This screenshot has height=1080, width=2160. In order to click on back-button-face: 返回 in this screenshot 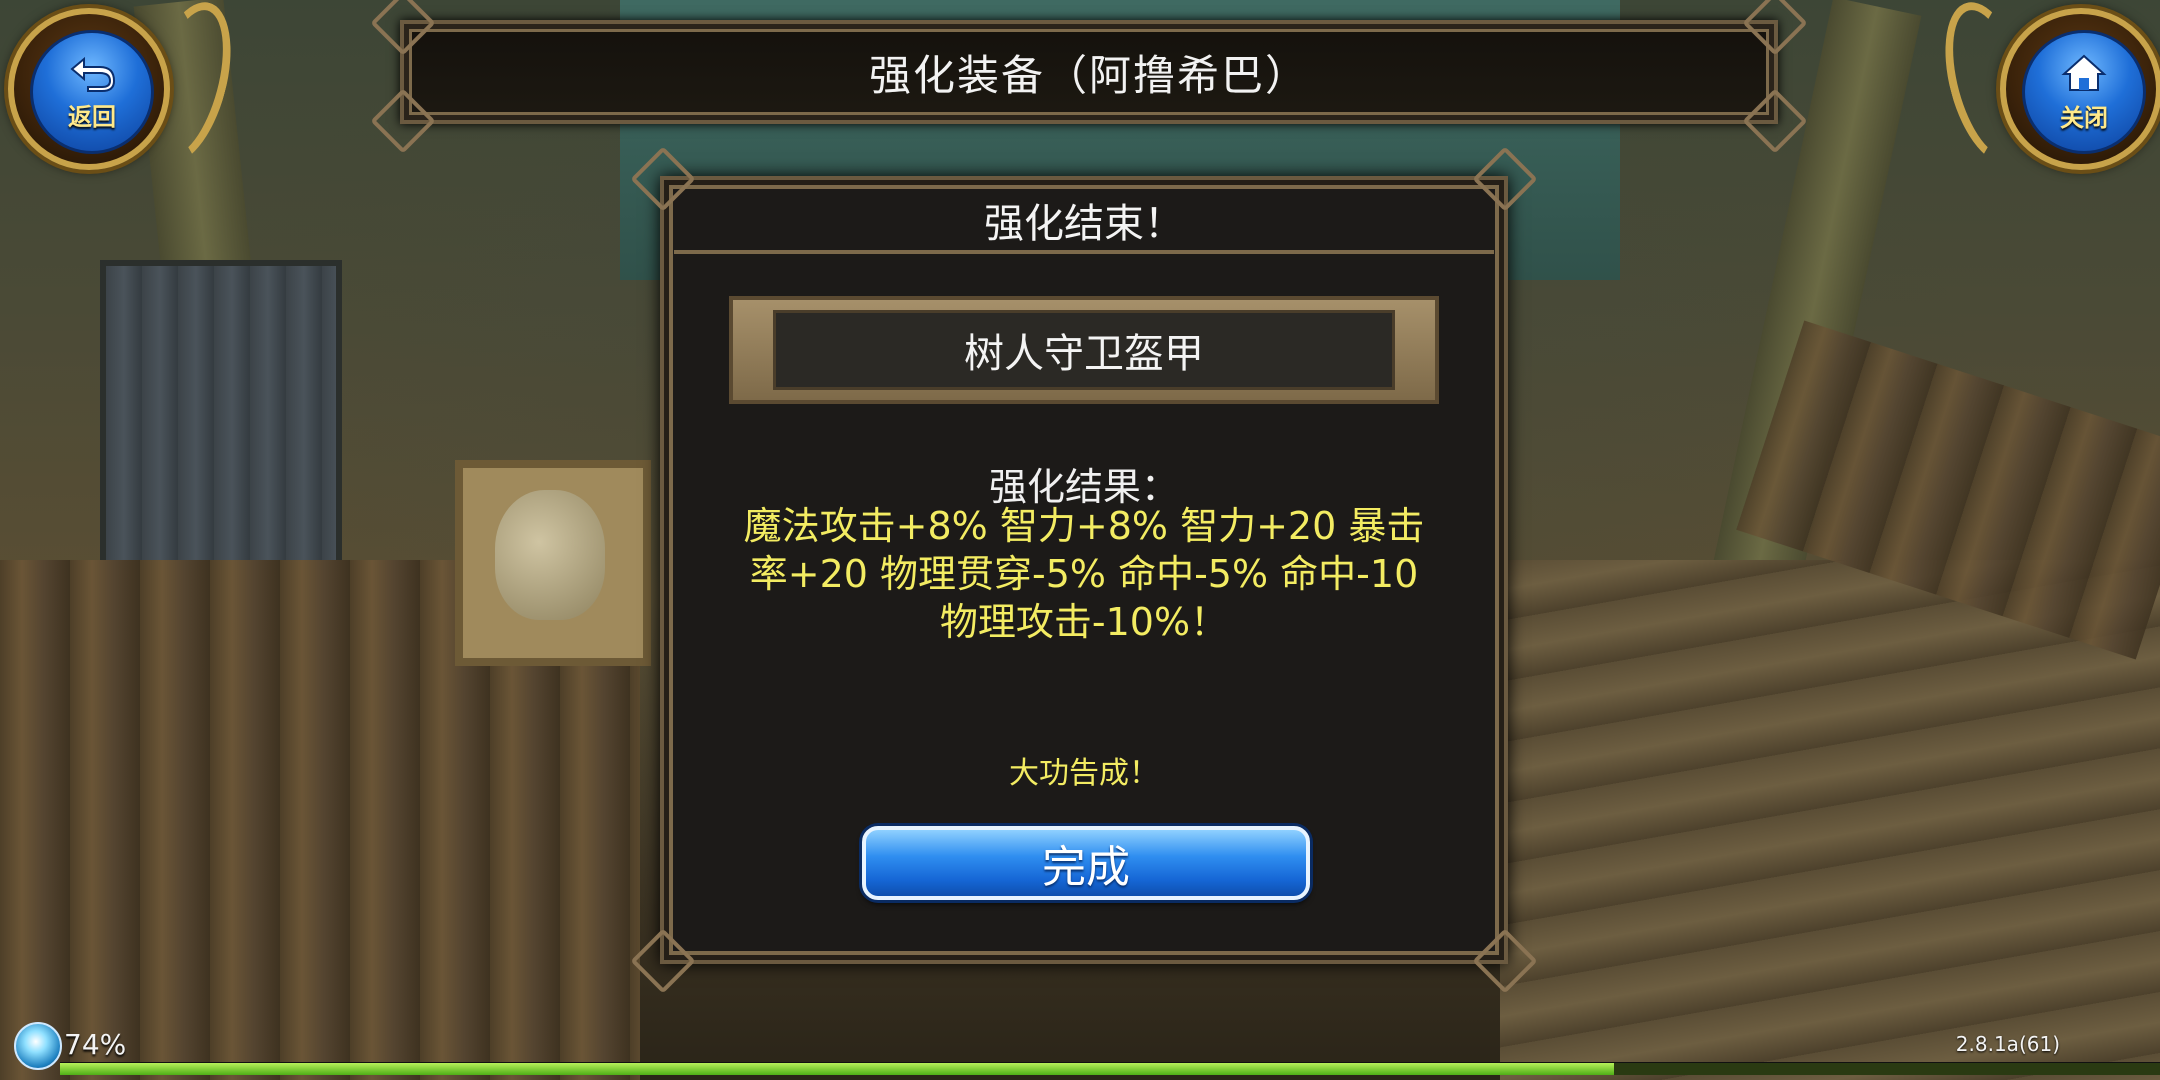, I will do `click(92, 92)`.